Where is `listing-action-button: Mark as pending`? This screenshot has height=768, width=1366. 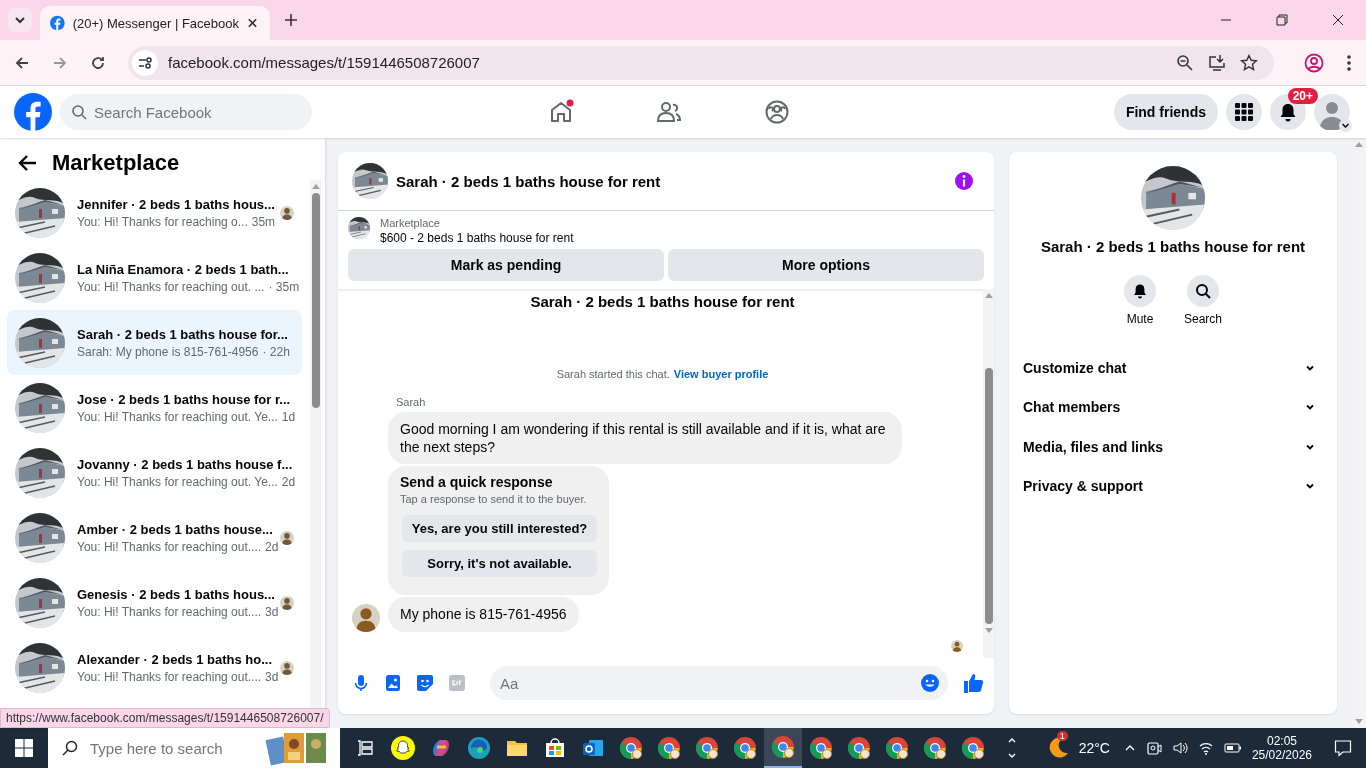 listing-action-button: Mark as pending is located at coordinates (506, 265).